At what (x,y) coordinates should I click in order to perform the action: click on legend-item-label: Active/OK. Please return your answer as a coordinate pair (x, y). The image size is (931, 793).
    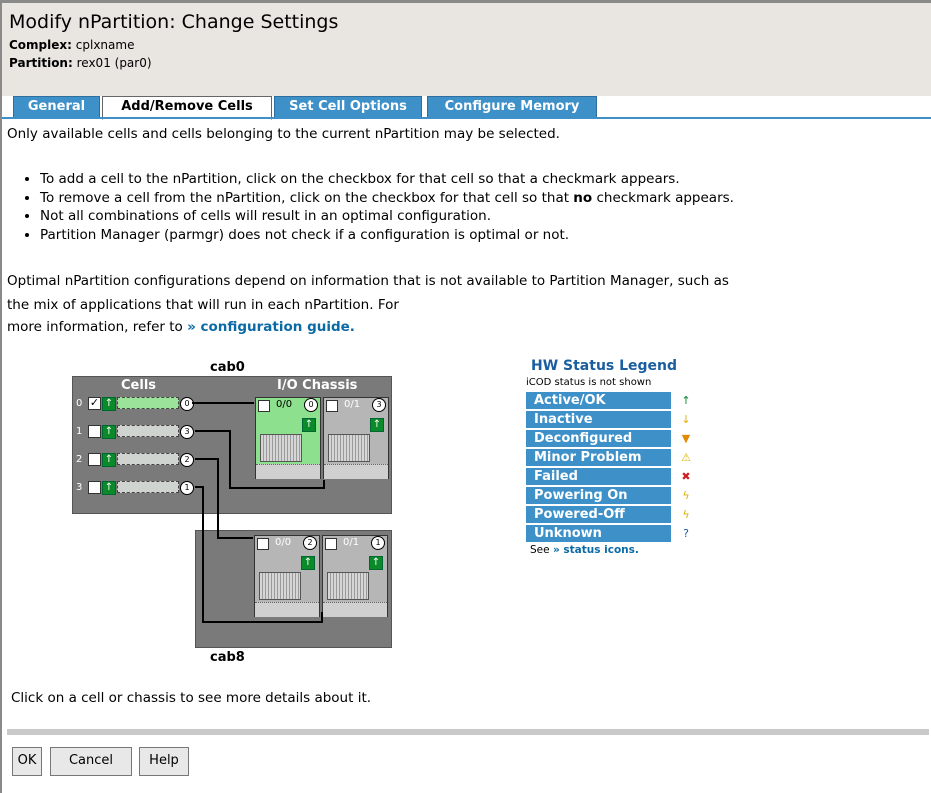
    Looking at the image, I should click on (598, 400).